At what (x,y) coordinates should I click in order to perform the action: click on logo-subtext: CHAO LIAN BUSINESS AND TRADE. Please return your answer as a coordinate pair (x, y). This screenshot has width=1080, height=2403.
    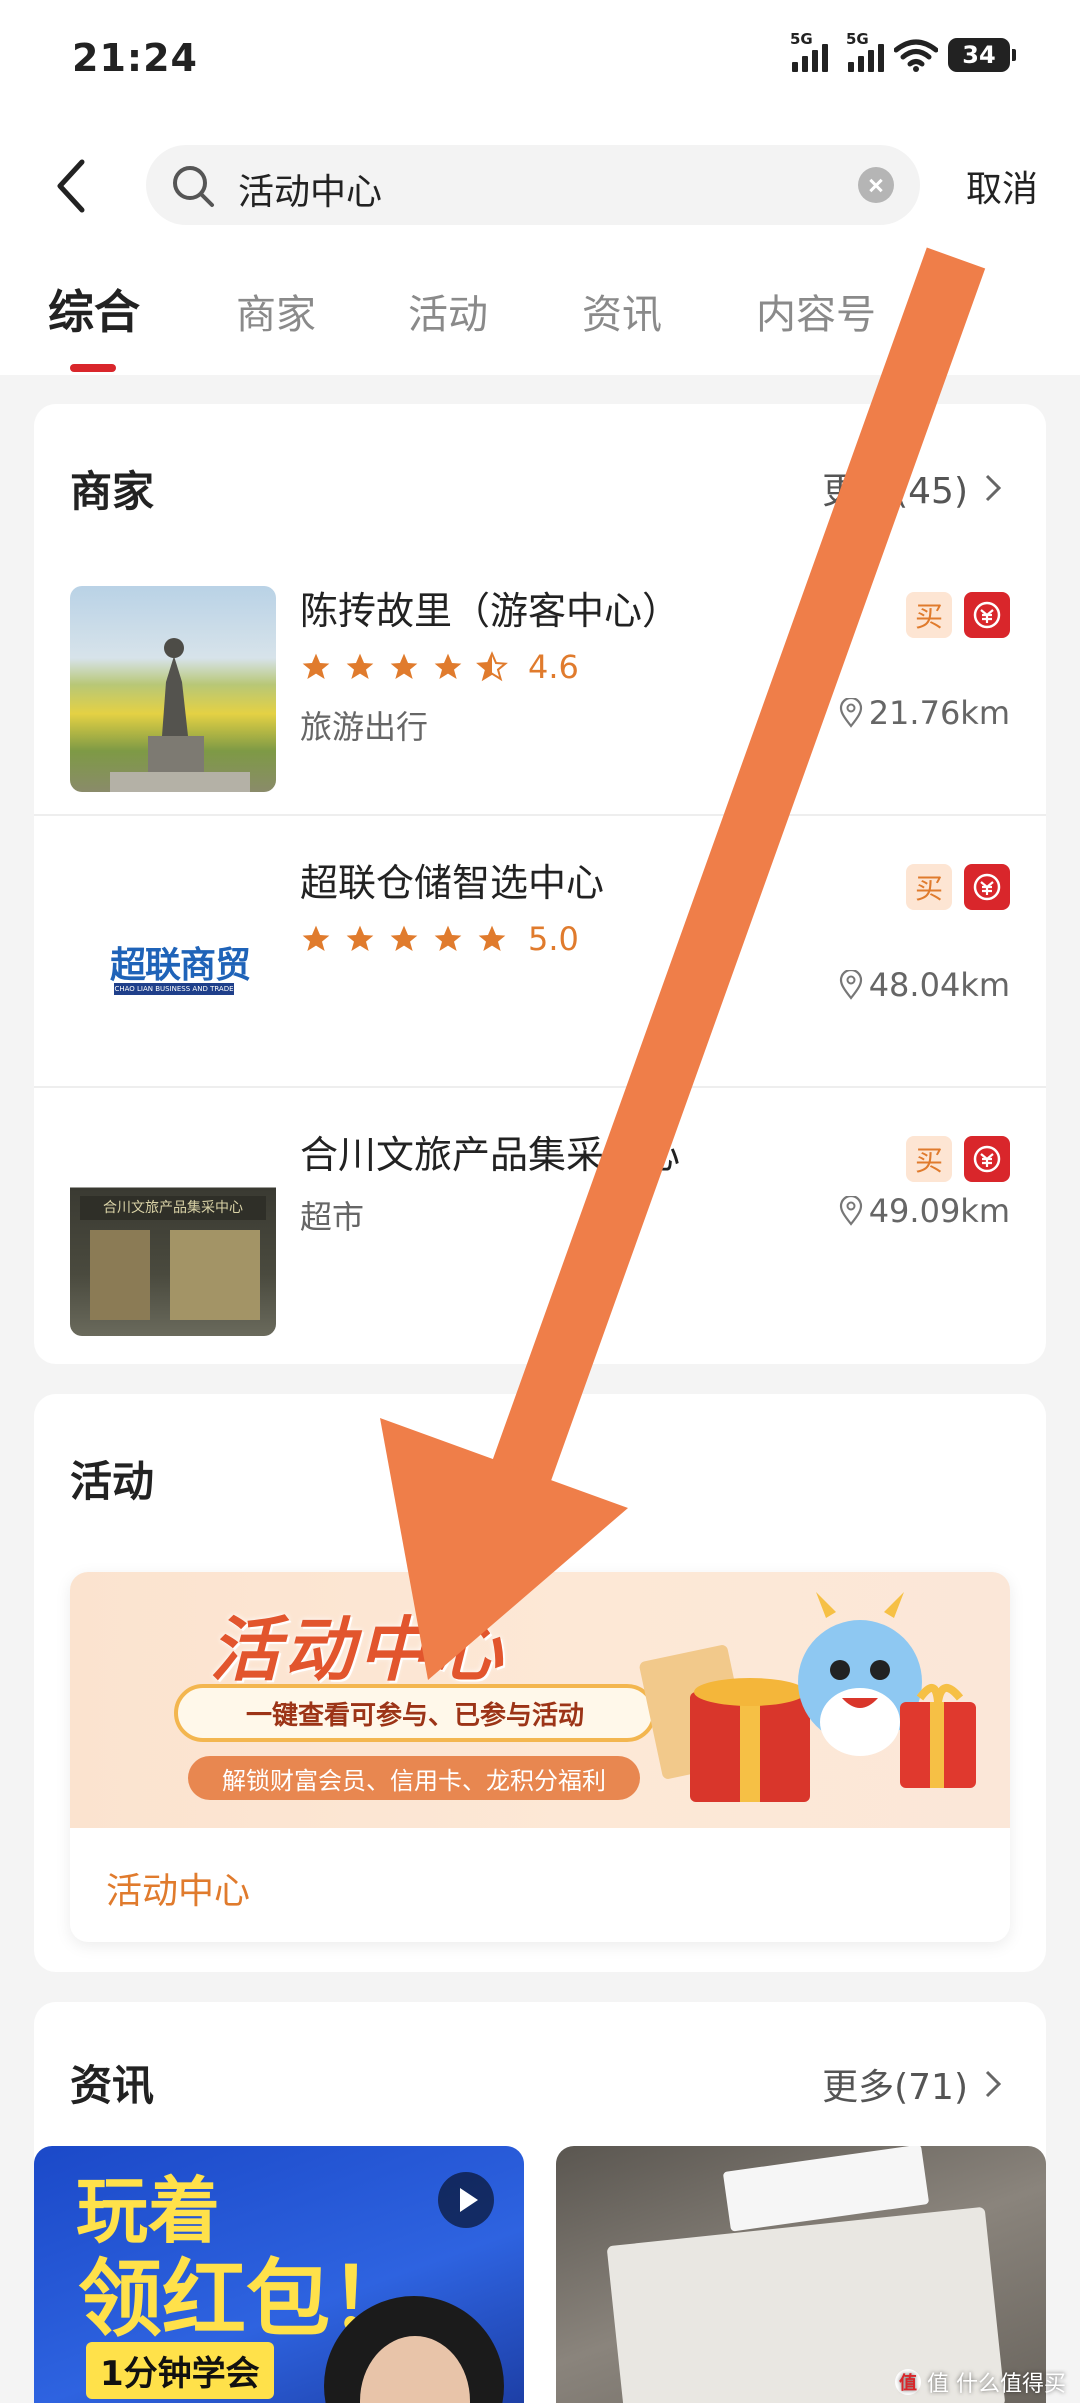
    Looking at the image, I should click on (174, 989).